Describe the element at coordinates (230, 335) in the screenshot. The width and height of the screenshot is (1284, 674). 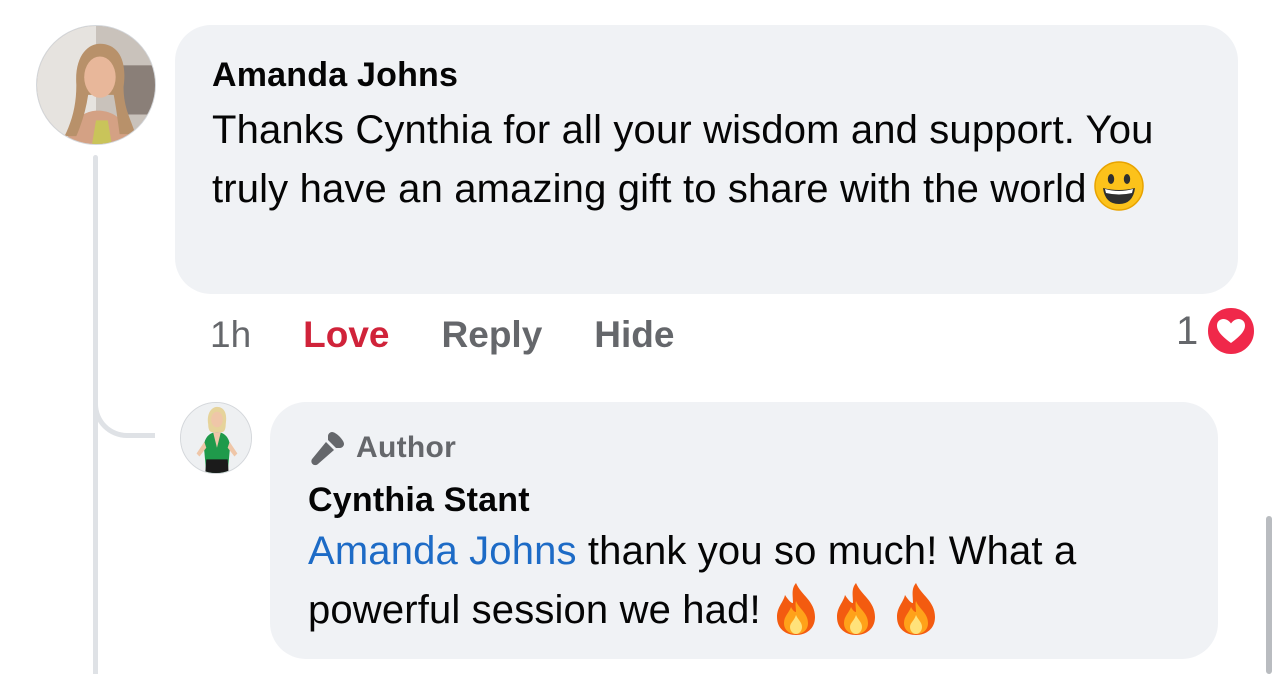
I see `comment-timestamp: 1h` at that location.